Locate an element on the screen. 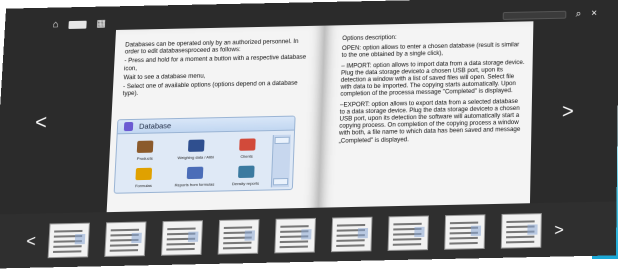 This screenshot has width=618, height=269. thumbnail-list is located at coordinates (294, 236).